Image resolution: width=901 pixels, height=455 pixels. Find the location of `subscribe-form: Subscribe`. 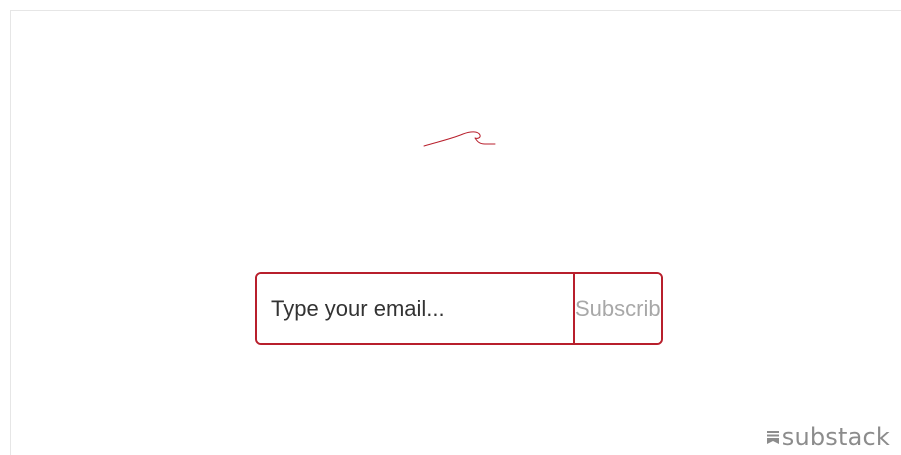

subscribe-form: Subscribe is located at coordinates (459, 308).